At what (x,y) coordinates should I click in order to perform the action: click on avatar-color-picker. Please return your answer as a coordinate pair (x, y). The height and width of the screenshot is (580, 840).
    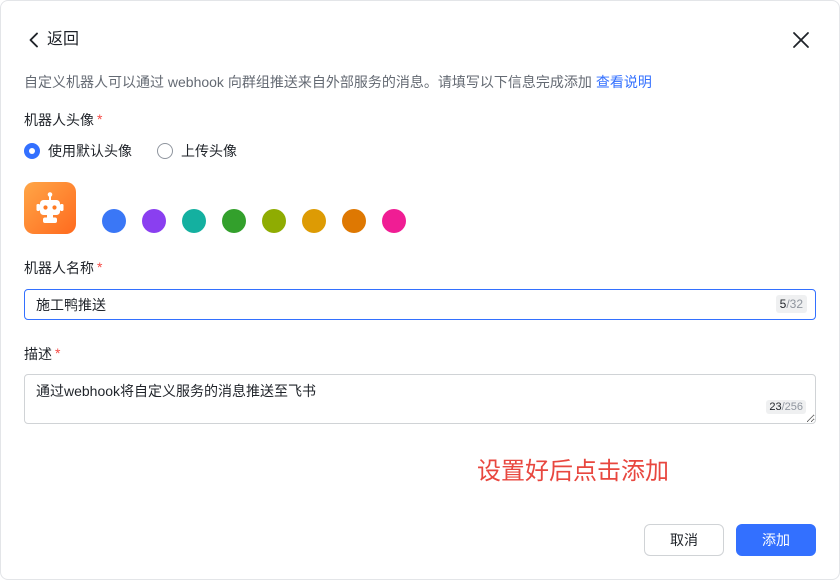
    Looking at the image, I should click on (254, 221).